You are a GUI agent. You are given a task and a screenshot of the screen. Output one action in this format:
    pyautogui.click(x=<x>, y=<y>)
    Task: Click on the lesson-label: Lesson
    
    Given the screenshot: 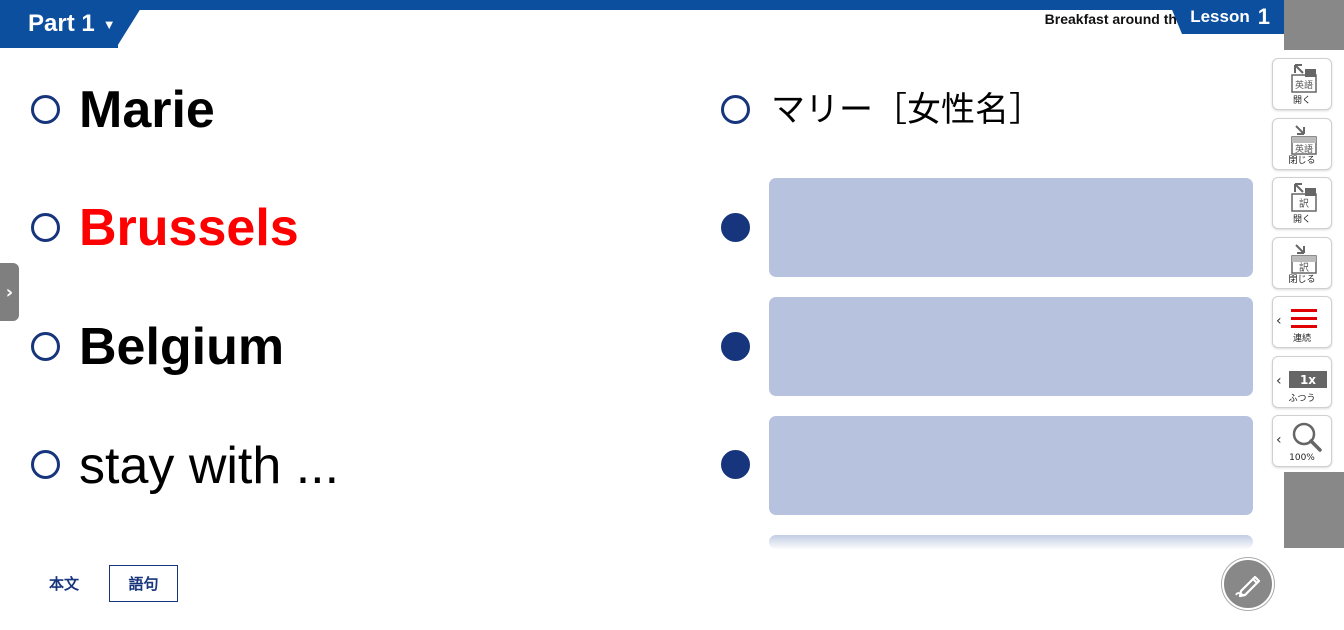 What is the action you would take?
    pyautogui.click(x=1220, y=16)
    